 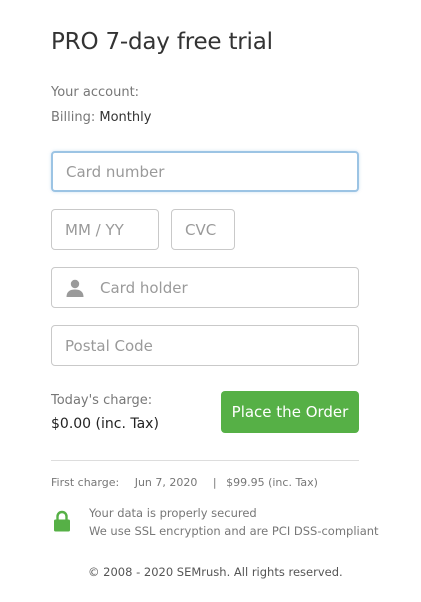 I want to click on billing-label: Billing:, so click(x=73, y=117).